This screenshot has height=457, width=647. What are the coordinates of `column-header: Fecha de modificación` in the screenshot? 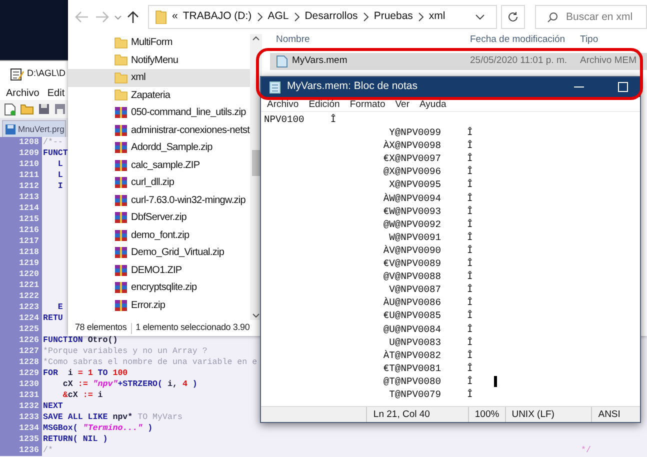 It's located at (518, 40).